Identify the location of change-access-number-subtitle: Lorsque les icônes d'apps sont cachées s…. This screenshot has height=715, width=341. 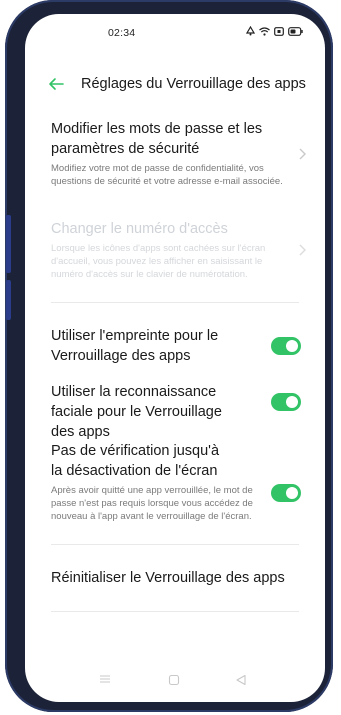
(158, 261).